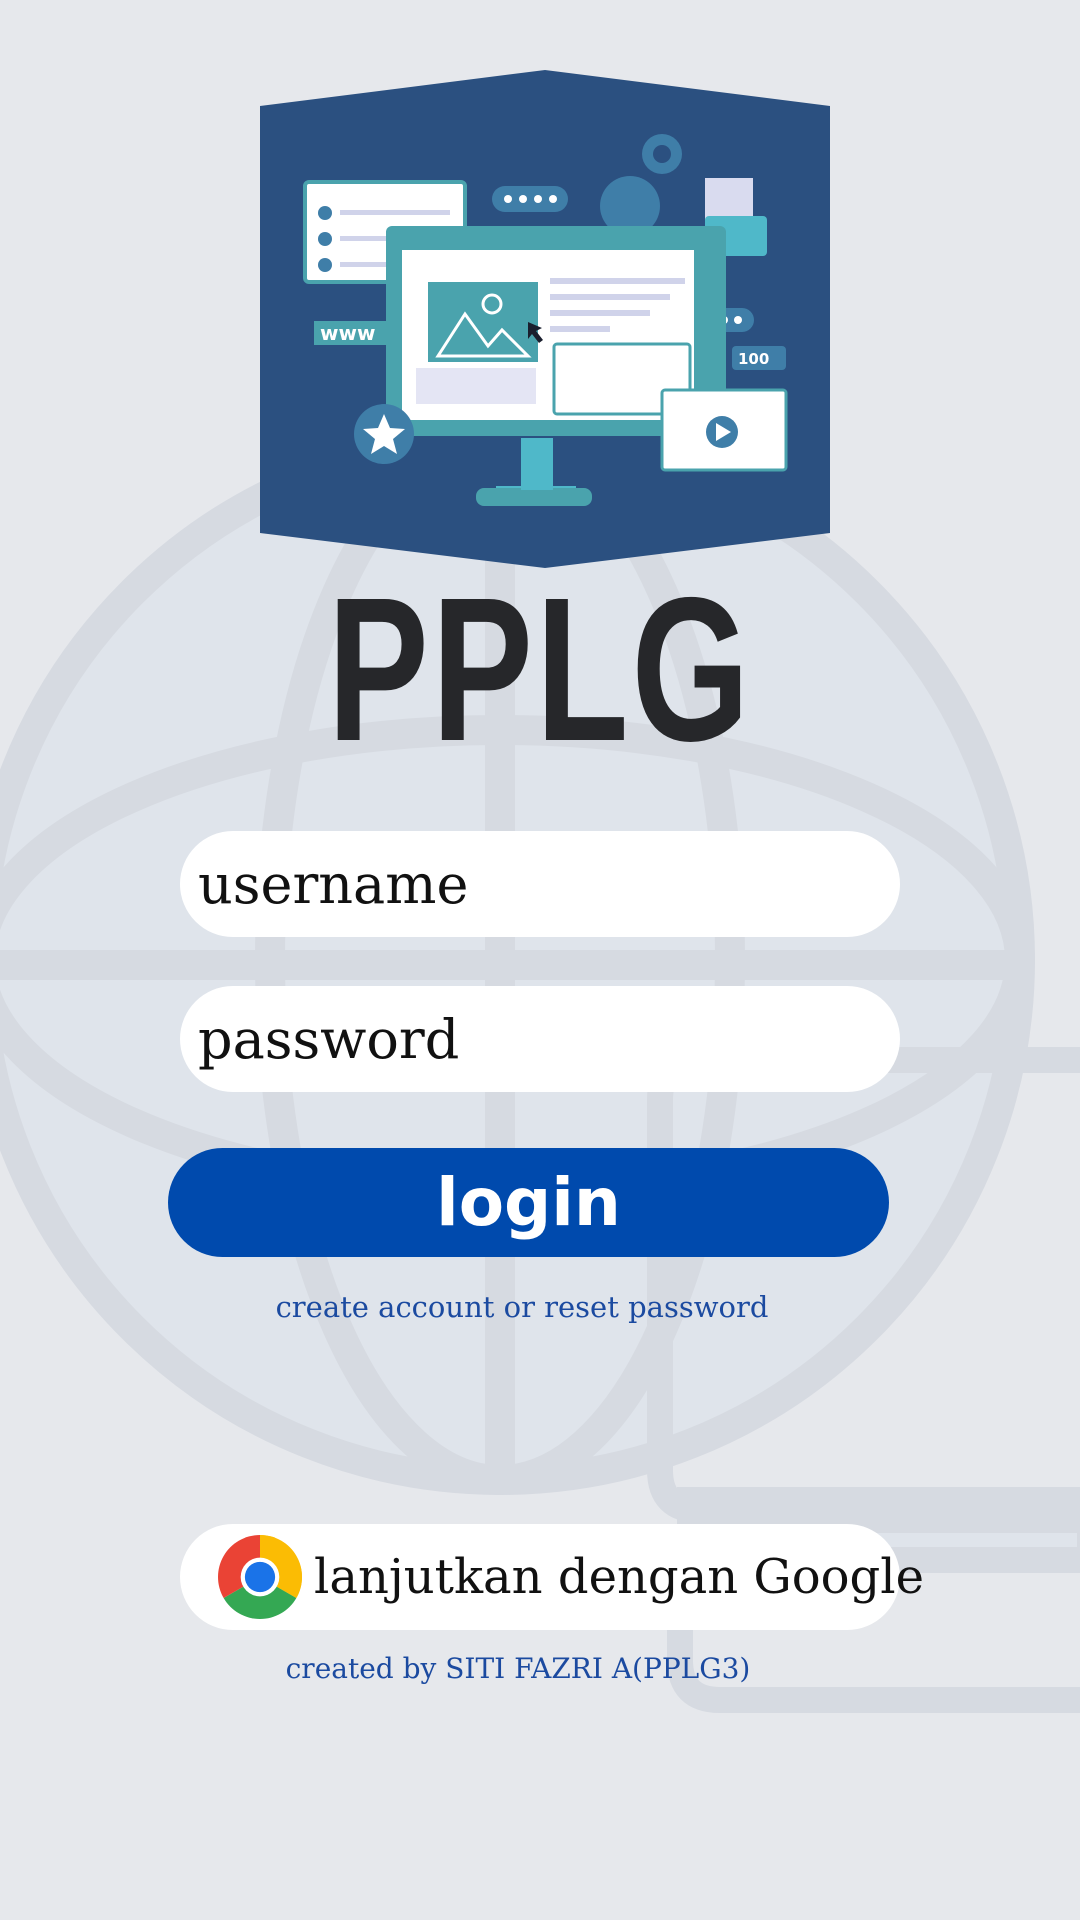  Describe the element at coordinates (518, 1668) in the screenshot. I see `author-credit: created by SITI FAZRI A(PPLG3)` at that location.